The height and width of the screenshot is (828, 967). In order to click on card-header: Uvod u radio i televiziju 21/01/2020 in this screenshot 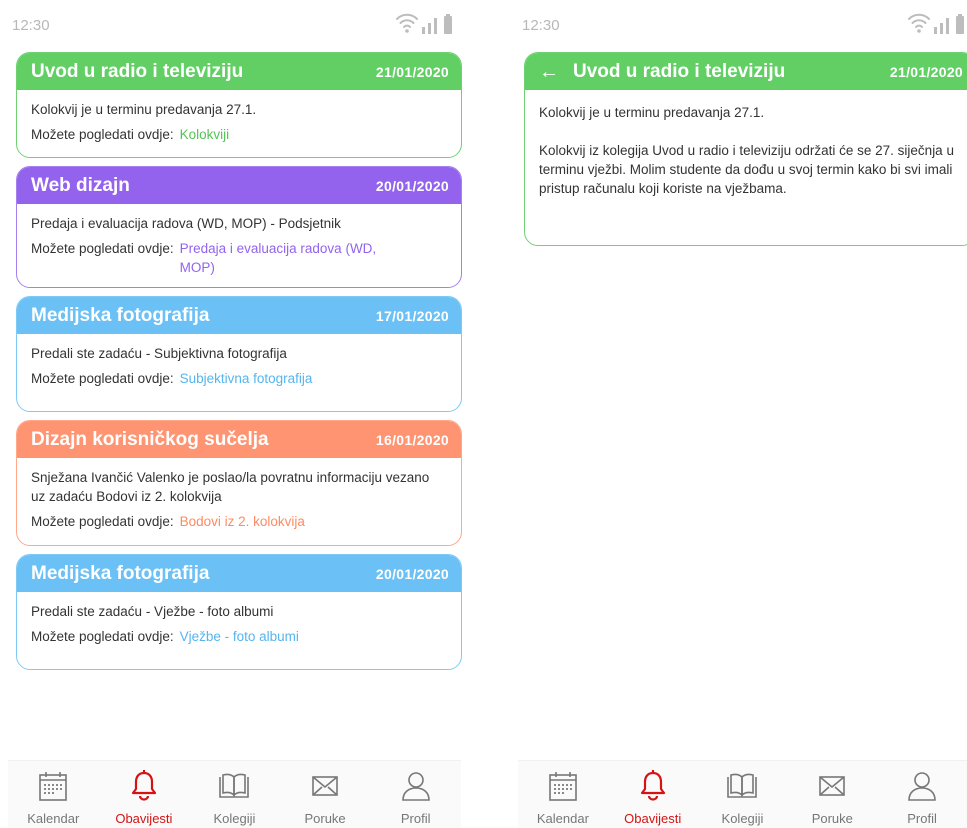, I will do `click(239, 71)`.